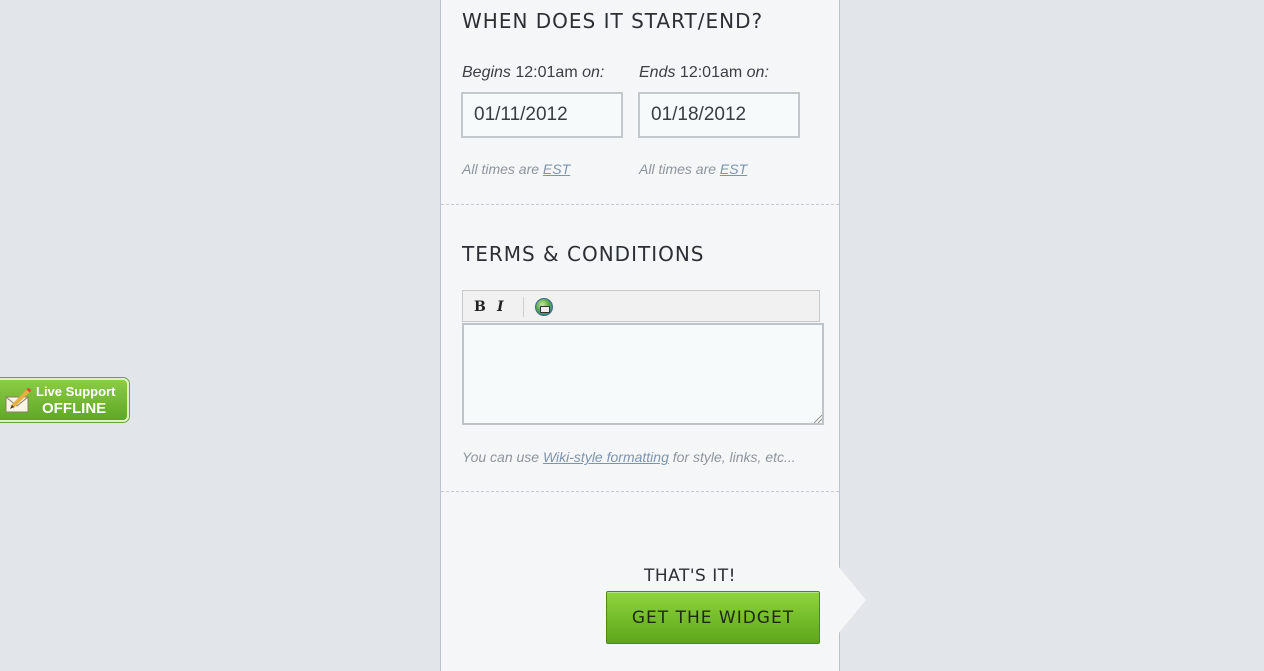  What do you see at coordinates (523, 307) in the screenshot?
I see `toolbar-separator` at bounding box center [523, 307].